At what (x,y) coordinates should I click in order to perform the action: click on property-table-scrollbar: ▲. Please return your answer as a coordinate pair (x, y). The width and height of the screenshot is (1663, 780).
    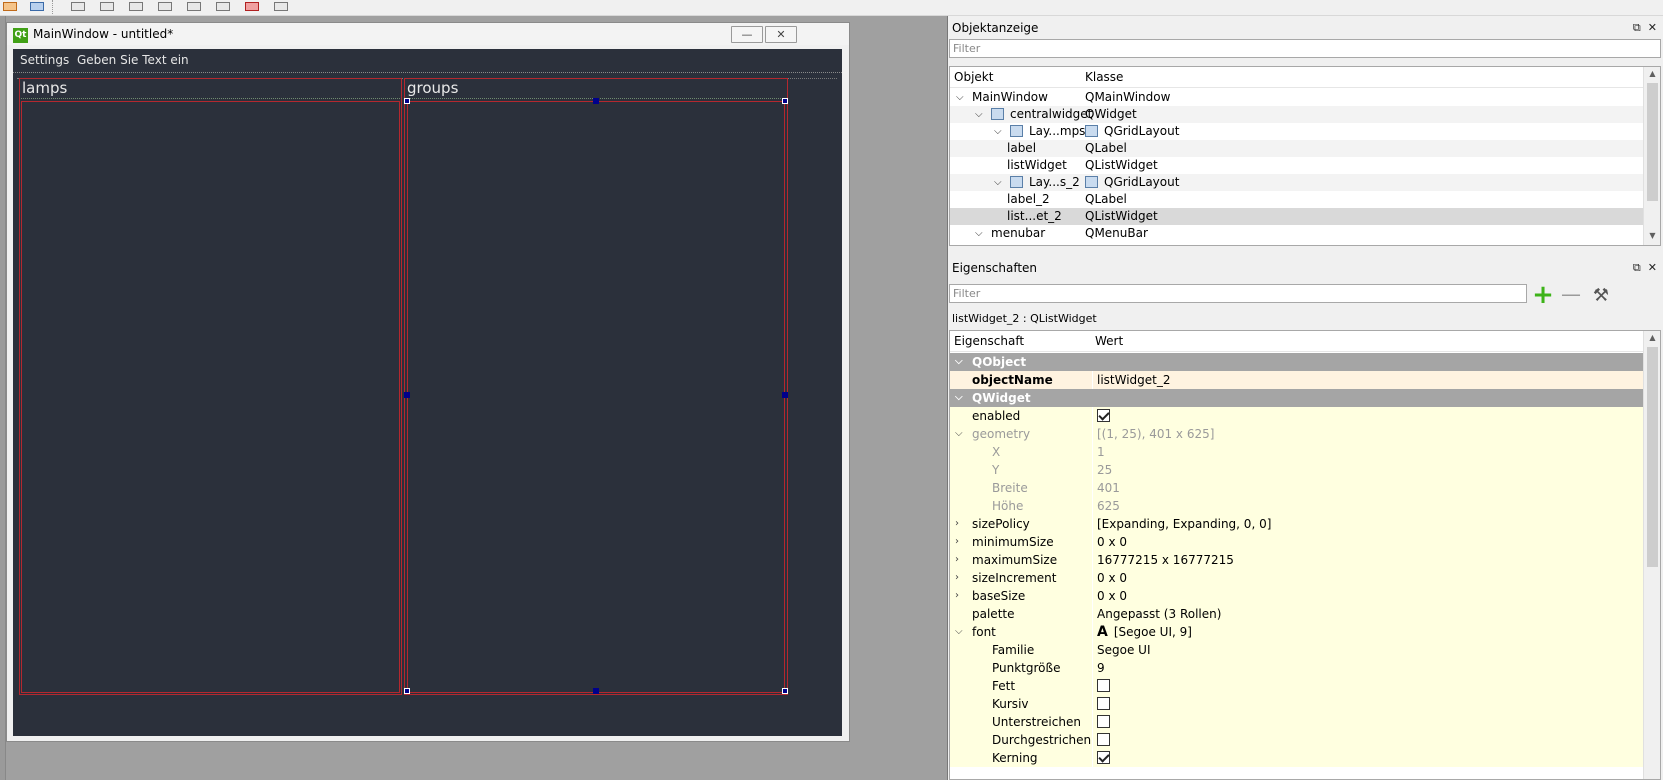
    Looking at the image, I should click on (1651, 555).